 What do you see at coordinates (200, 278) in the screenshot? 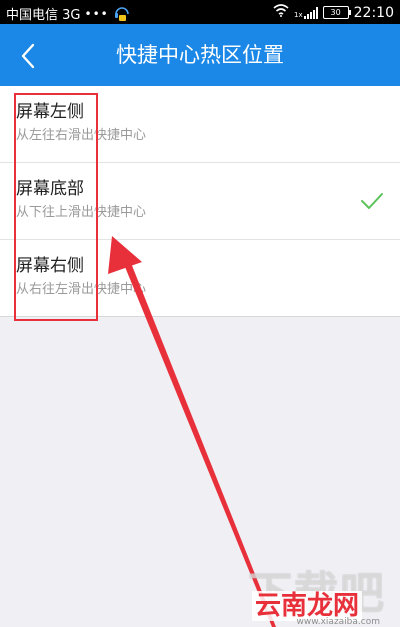
I see `option-screen-right: 屏幕右侧 从右往左滑出快捷中心` at bounding box center [200, 278].